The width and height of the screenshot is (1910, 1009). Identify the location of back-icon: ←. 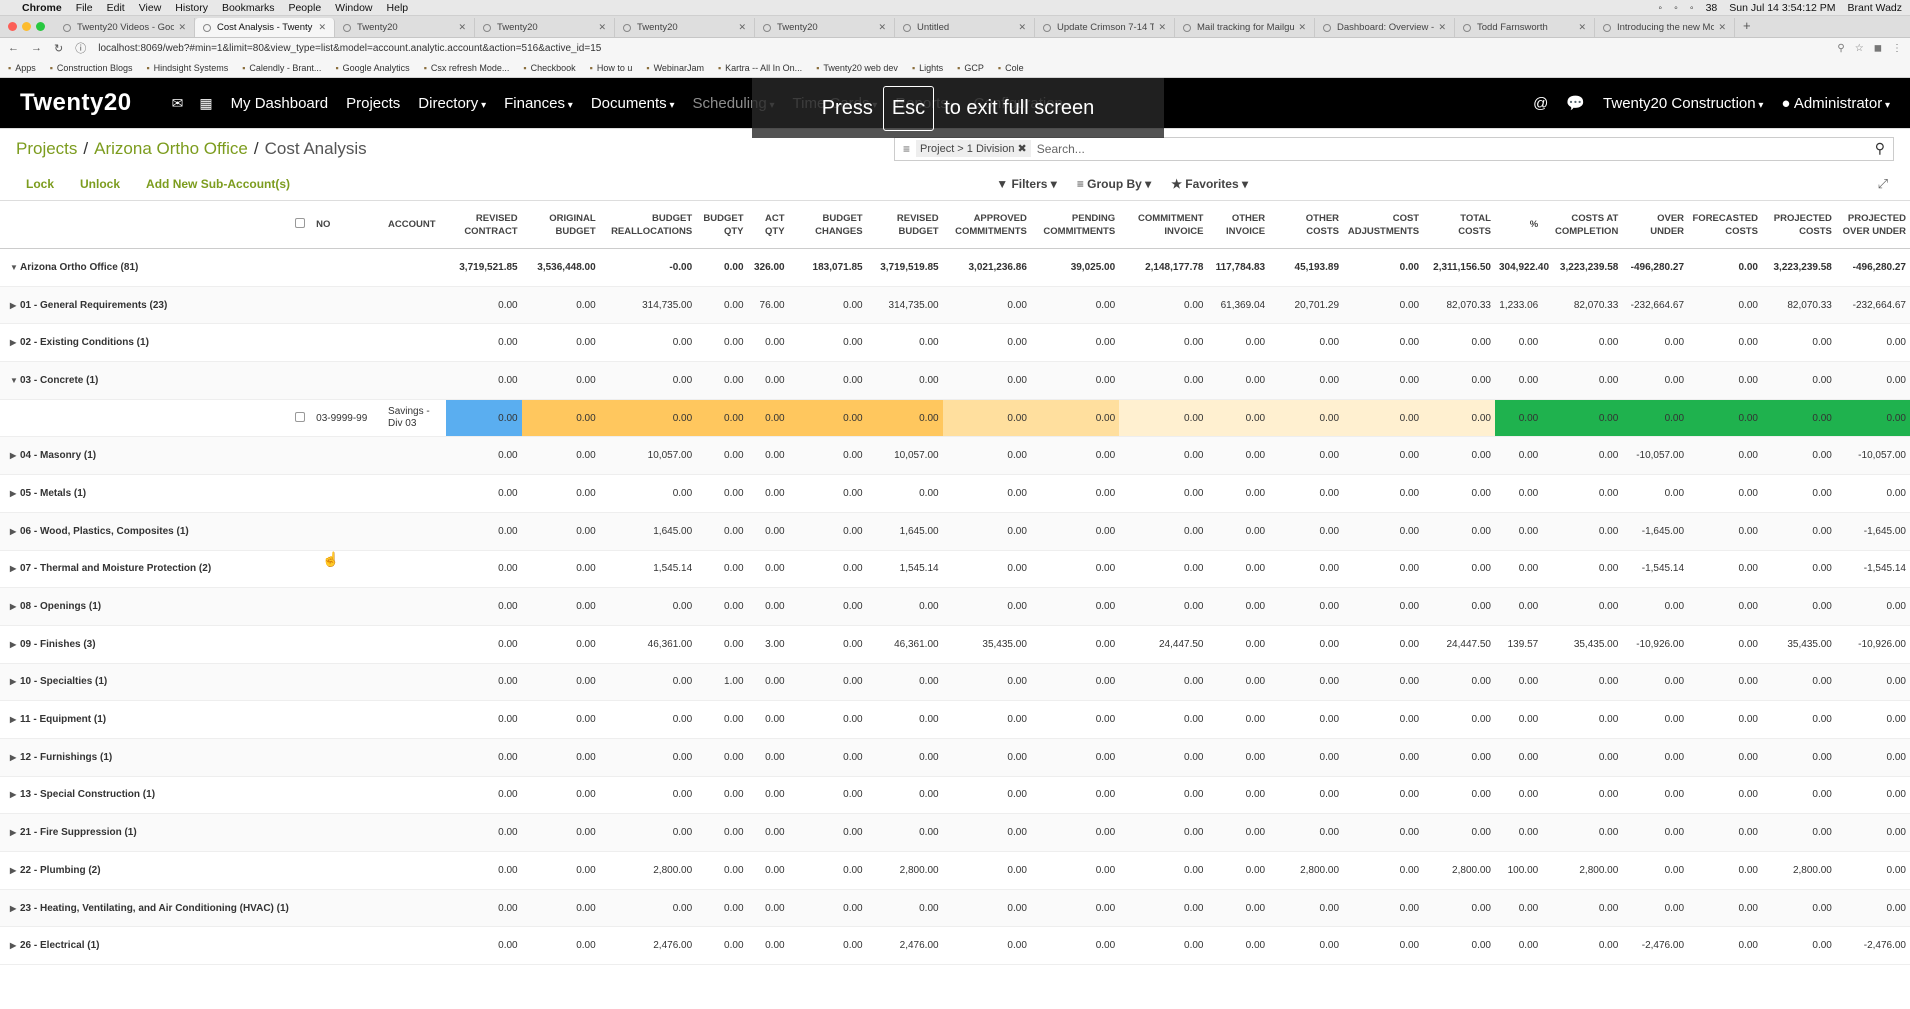
(13, 48).